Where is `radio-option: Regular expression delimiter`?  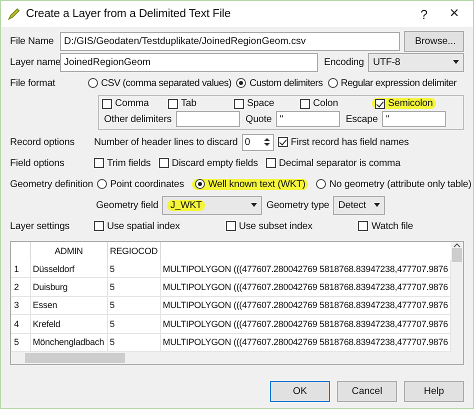 radio-option: Regular expression delimiter is located at coordinates (392, 83).